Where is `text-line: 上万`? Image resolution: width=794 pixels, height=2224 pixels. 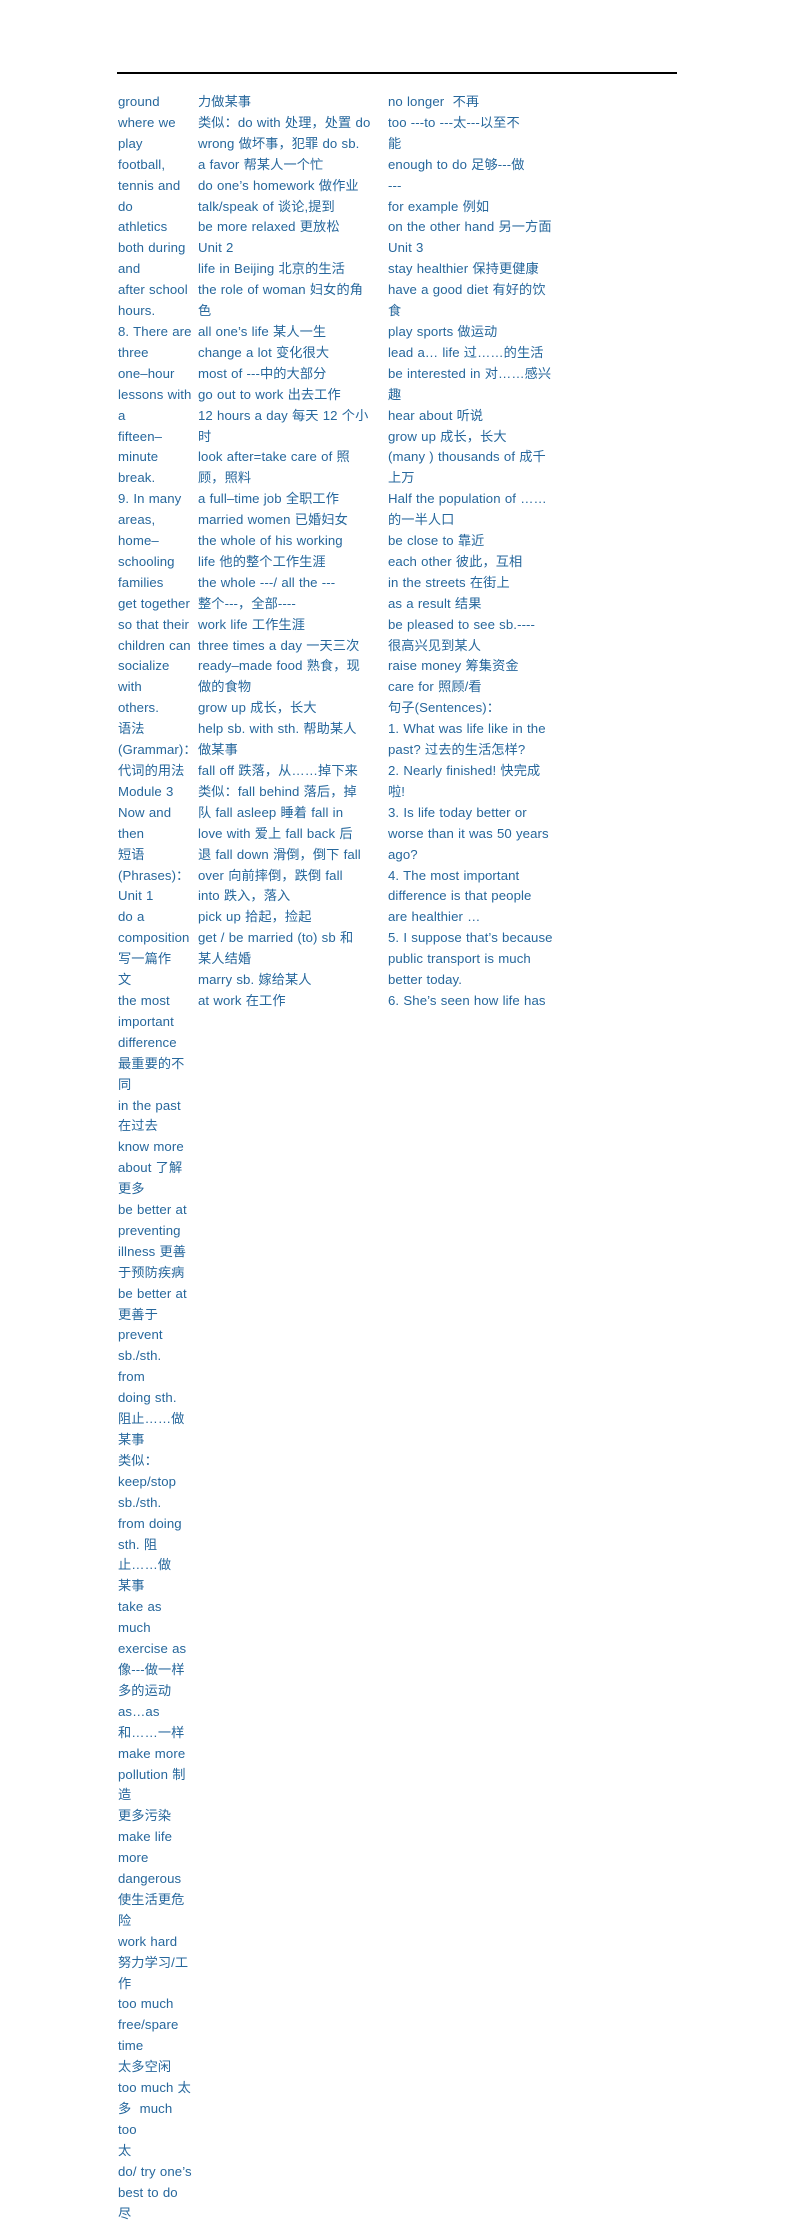
text-line: 上万 is located at coordinates (401, 478).